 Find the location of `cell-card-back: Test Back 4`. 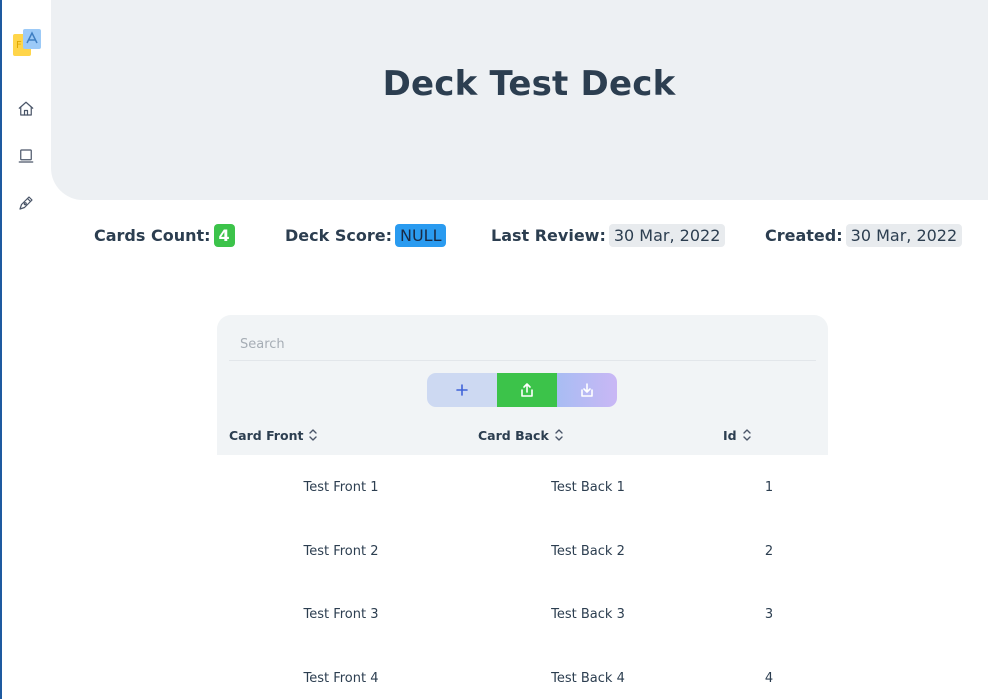

cell-card-back: Test Back 4 is located at coordinates (588, 678).